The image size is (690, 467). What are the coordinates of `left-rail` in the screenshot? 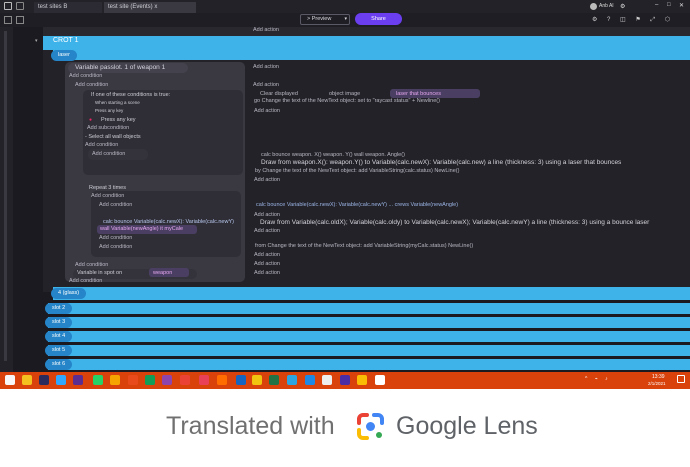 It's located at (6, 199).